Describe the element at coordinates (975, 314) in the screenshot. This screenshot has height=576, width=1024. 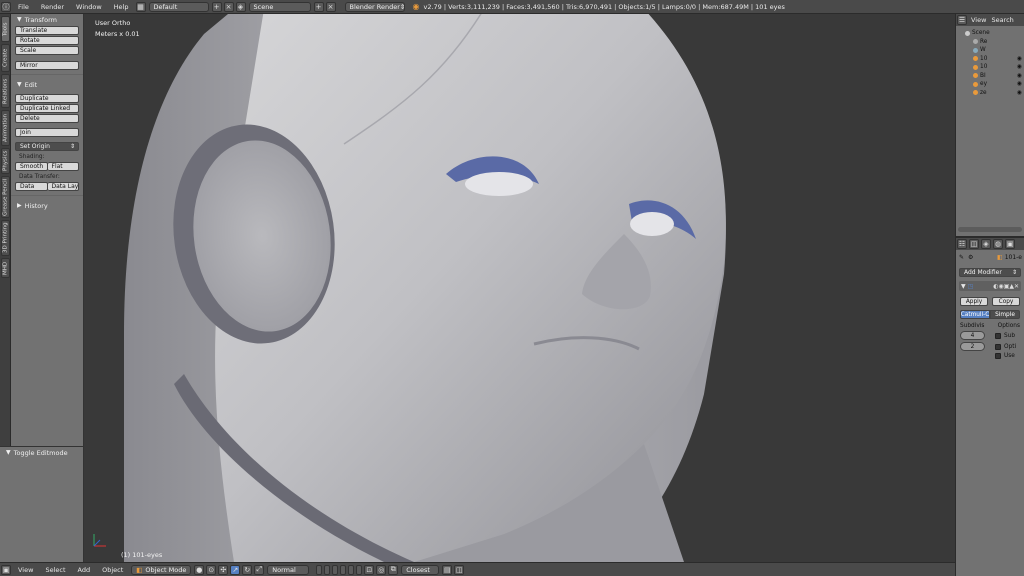
I see `catmull-clark-option: Catmull-C` at that location.